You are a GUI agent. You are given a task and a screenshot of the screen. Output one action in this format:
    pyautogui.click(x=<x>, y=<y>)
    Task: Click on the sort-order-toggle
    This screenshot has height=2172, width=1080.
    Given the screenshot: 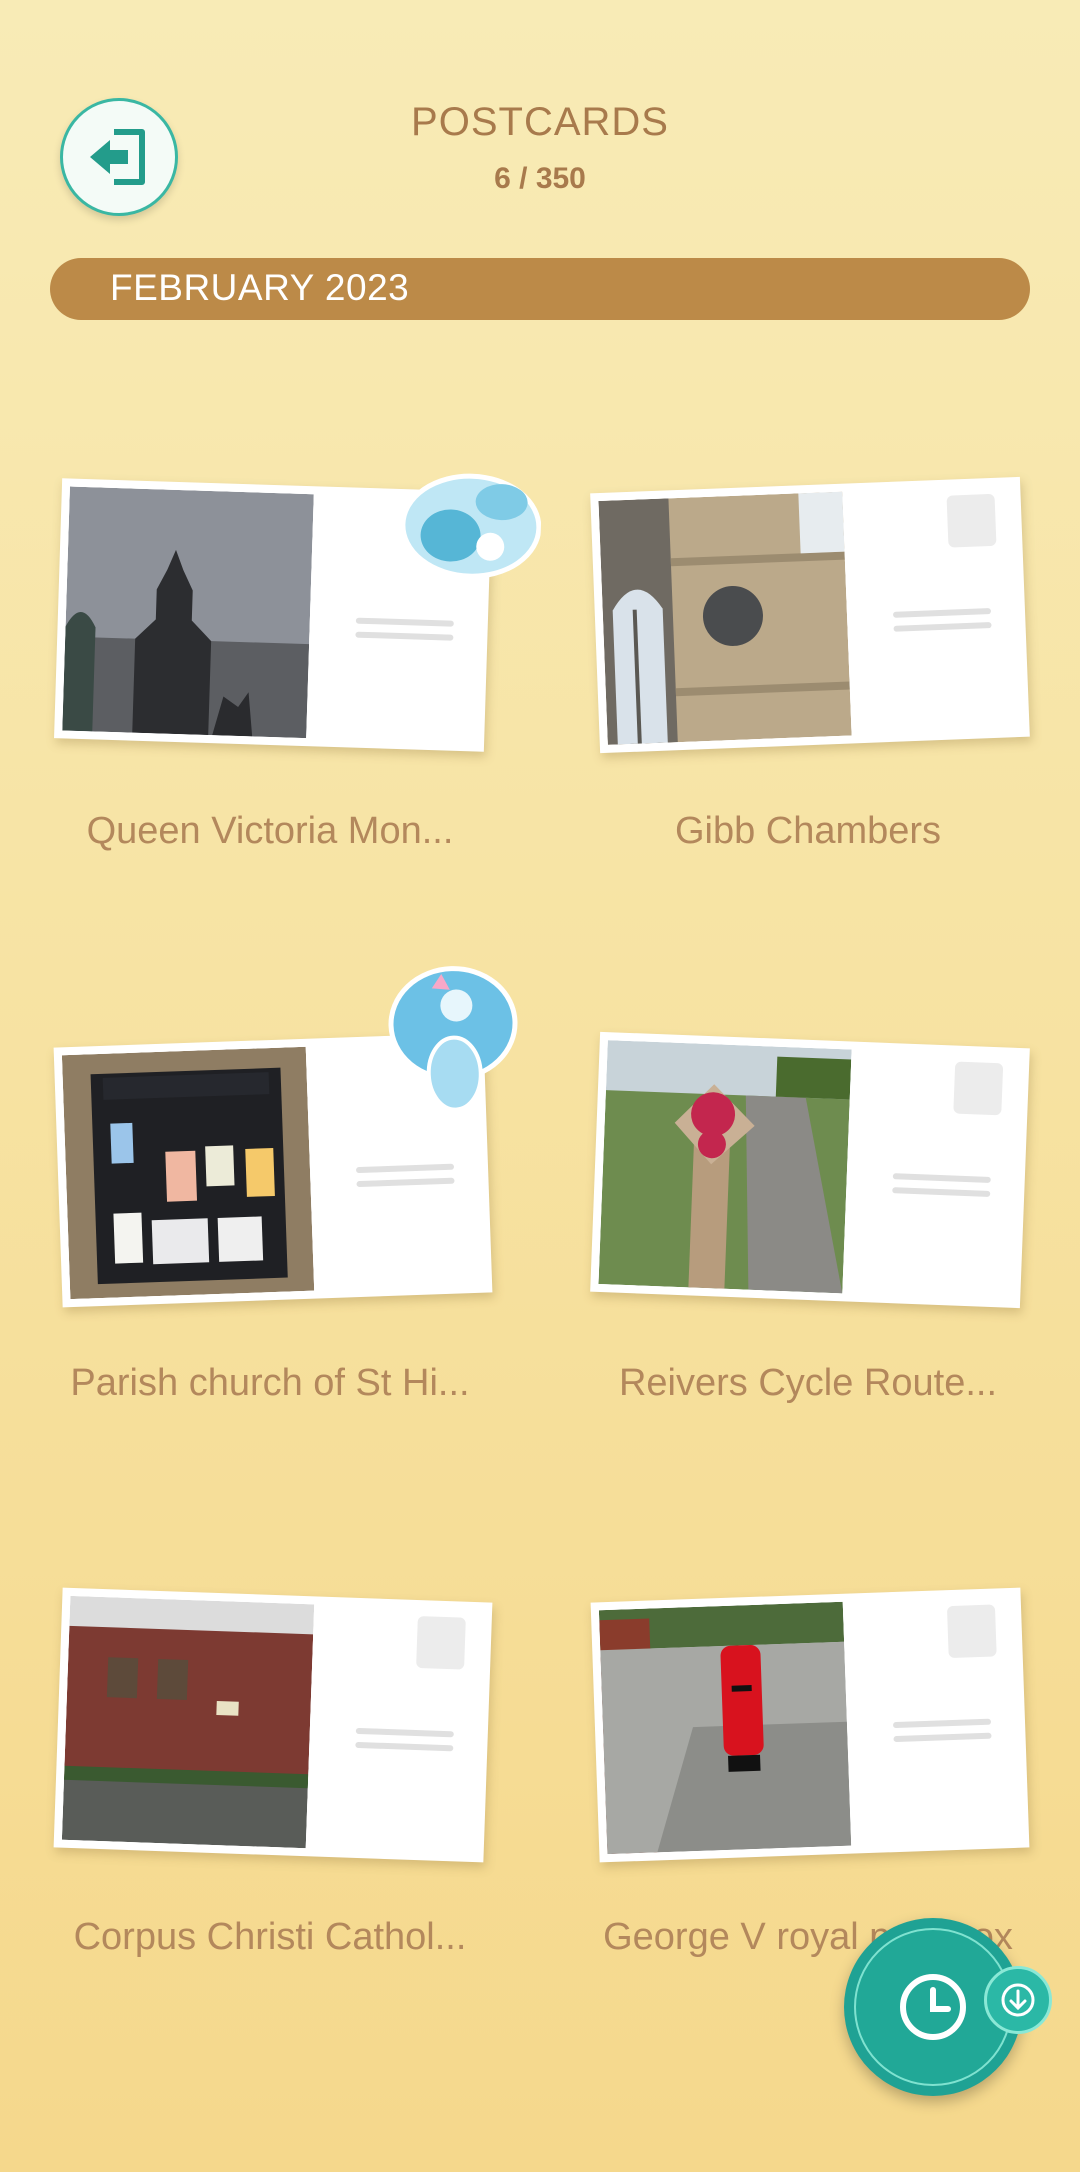 What is the action you would take?
    pyautogui.click(x=1018, y=2000)
    